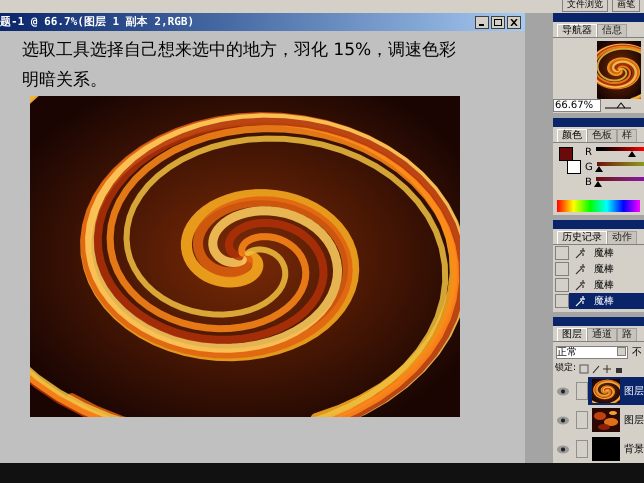 The height and width of the screenshot is (483, 644). Describe the element at coordinates (602, 135) in the screenshot. I see `panel-tab: 色板` at that location.